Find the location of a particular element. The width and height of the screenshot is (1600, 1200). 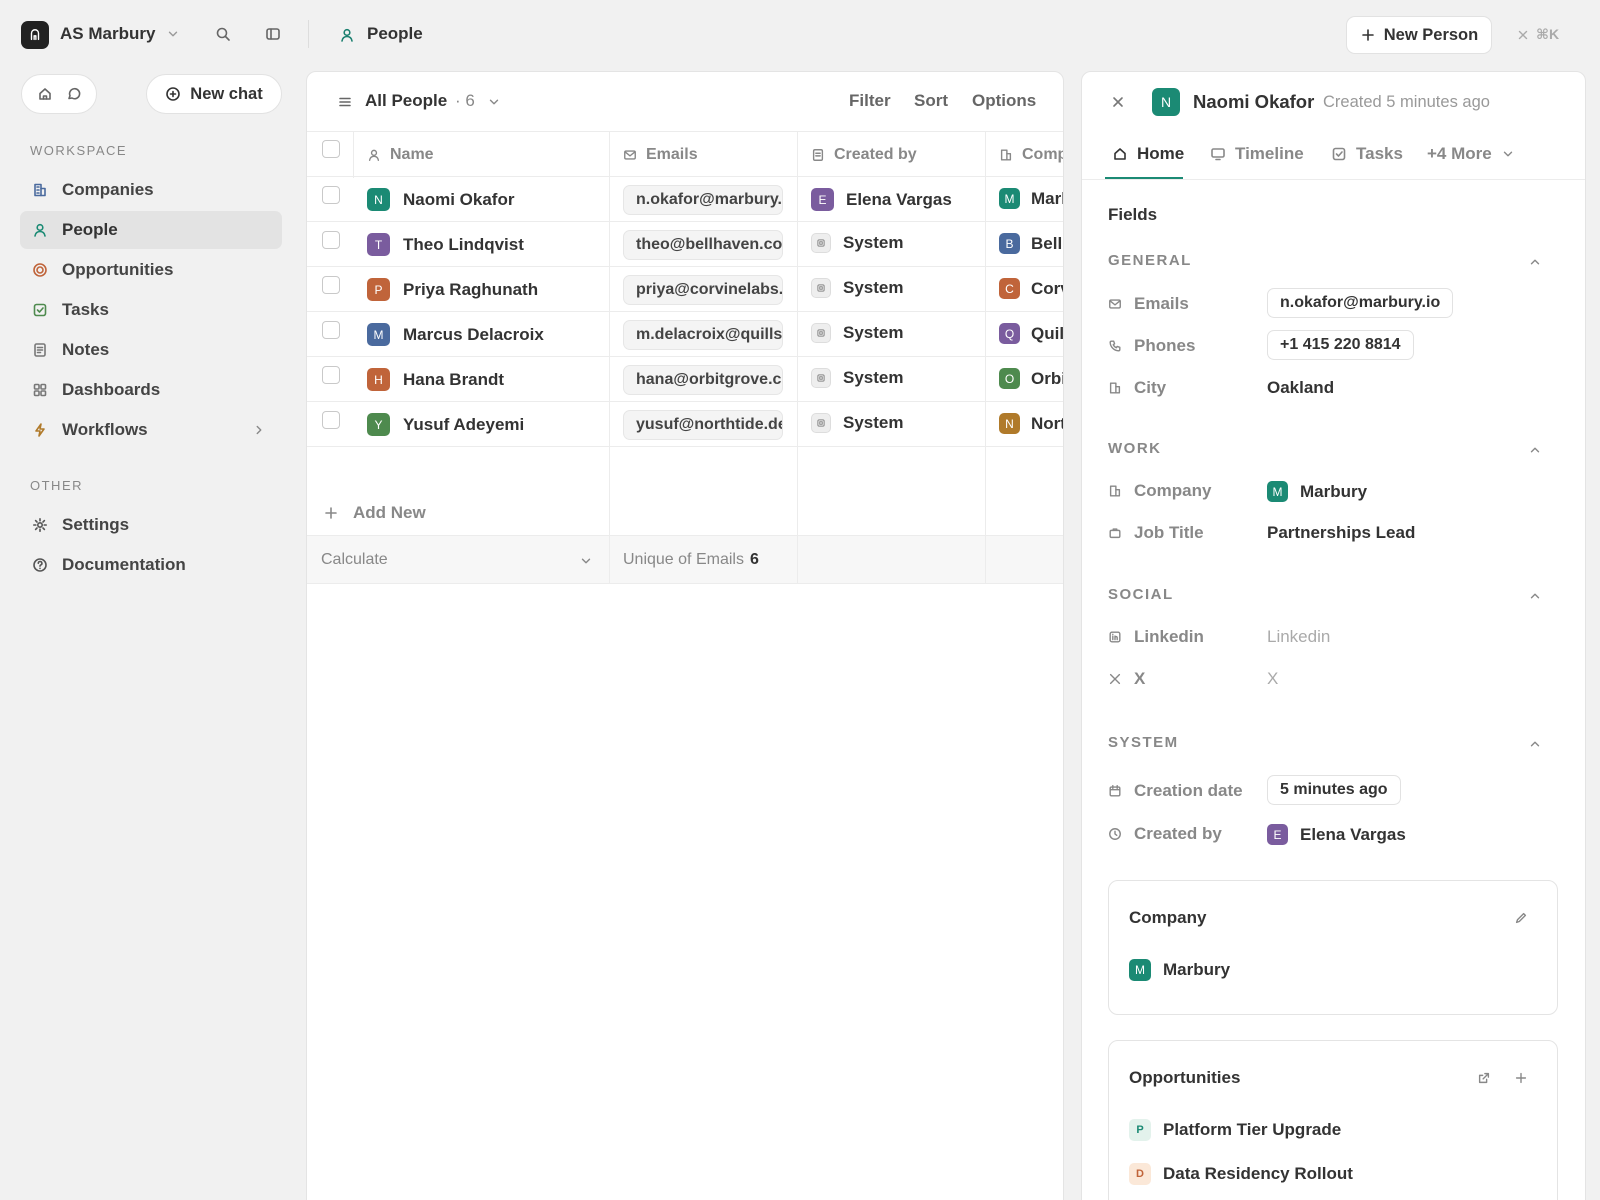

x-value: X is located at coordinates (1272, 679).